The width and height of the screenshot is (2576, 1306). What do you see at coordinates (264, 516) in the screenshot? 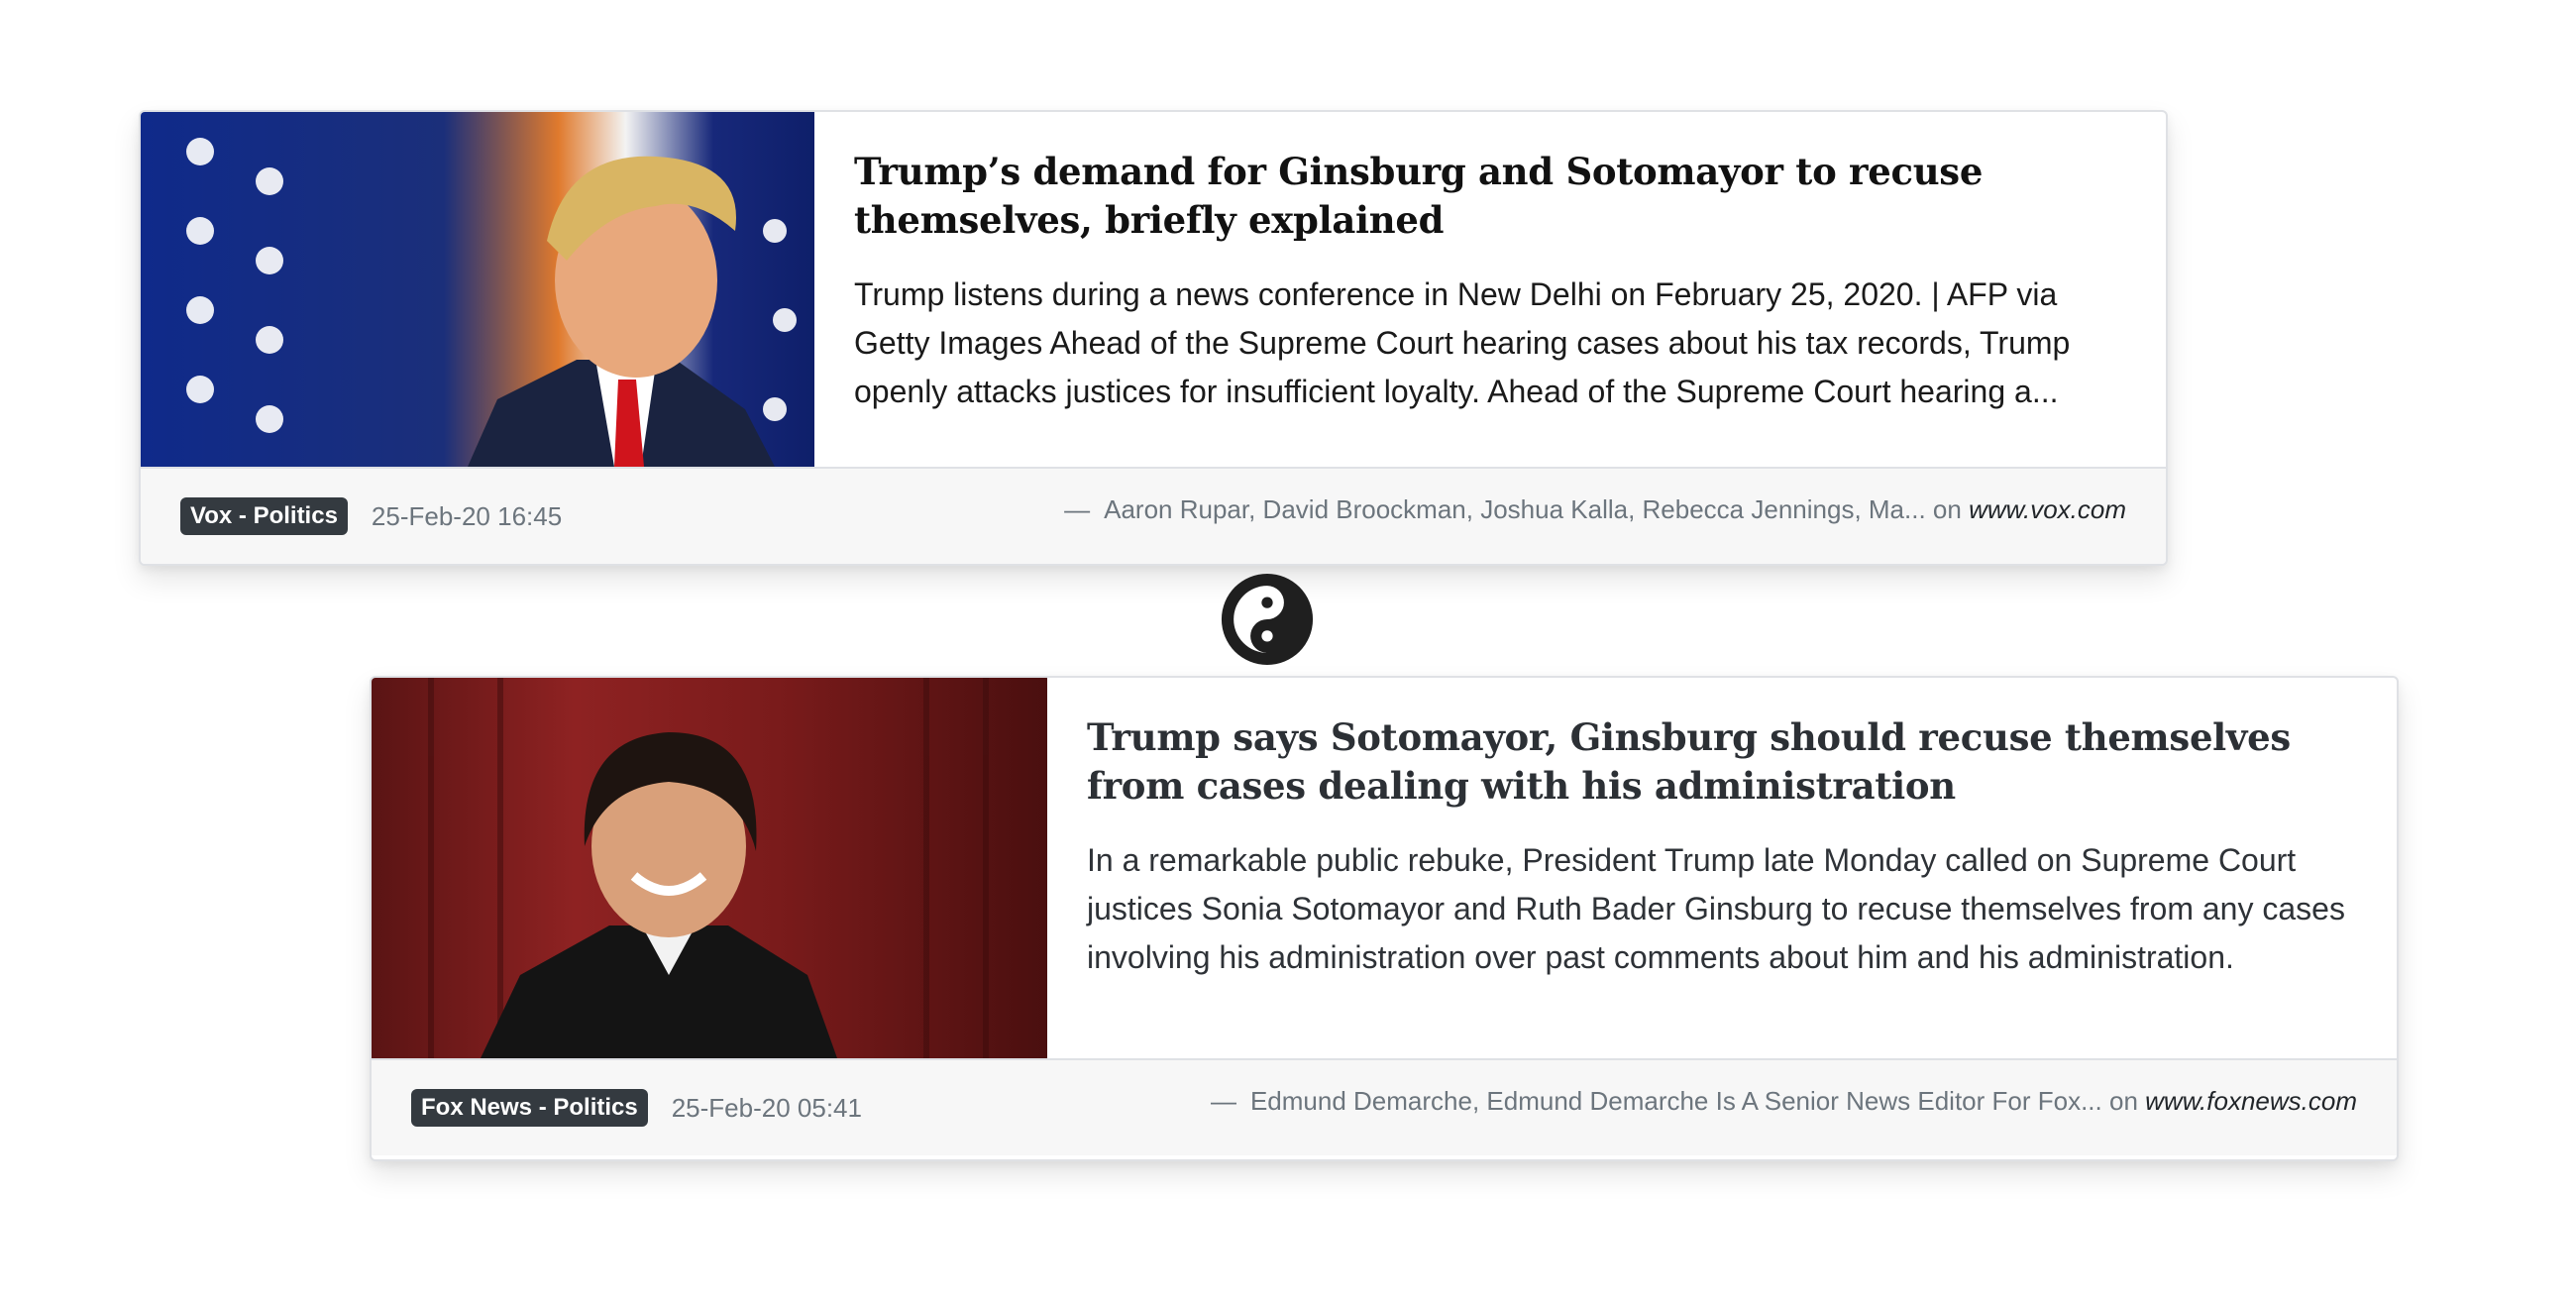
I see `source-badge: Vox - Politics` at bounding box center [264, 516].